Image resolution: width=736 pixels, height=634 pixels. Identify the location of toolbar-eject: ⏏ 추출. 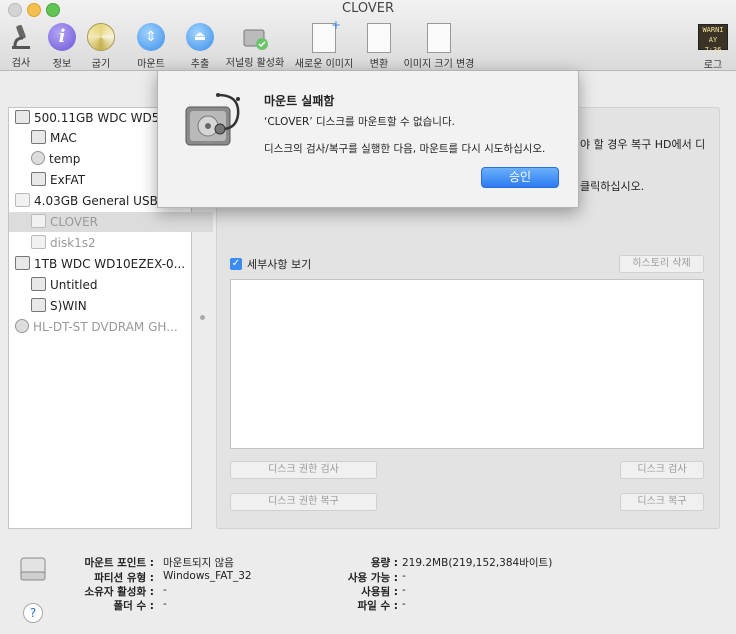
(200, 46).